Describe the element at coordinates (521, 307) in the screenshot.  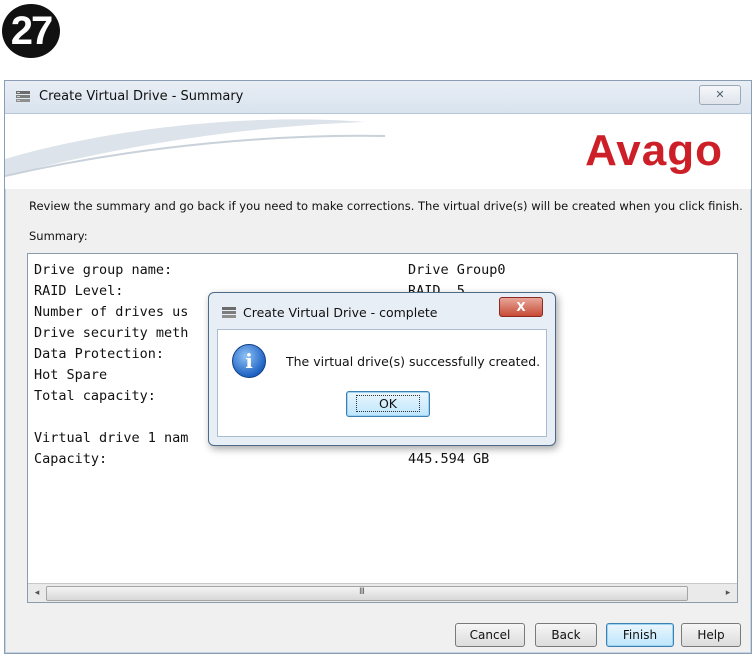
I see `dialog-close-button: X` at that location.